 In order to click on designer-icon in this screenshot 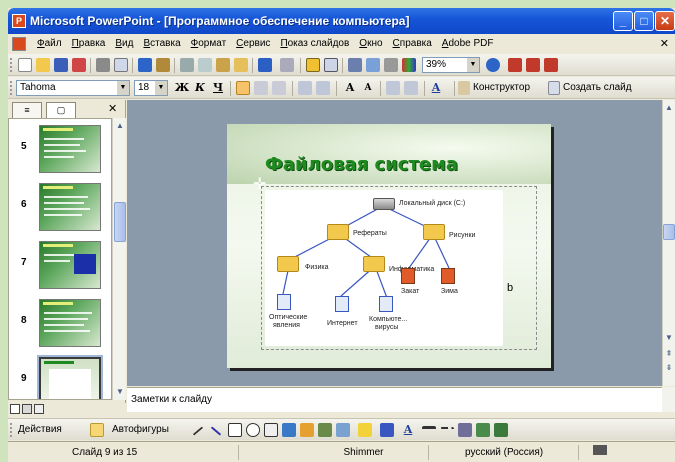, I will do `click(464, 88)`.